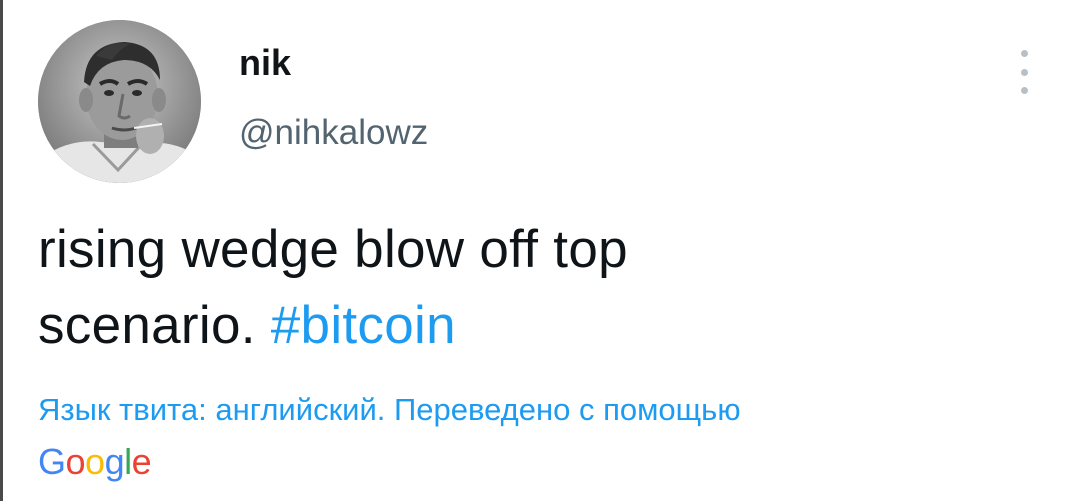 The height and width of the screenshot is (501, 1080). Describe the element at coordinates (114, 461) in the screenshot. I see `google-letter: g` at that location.